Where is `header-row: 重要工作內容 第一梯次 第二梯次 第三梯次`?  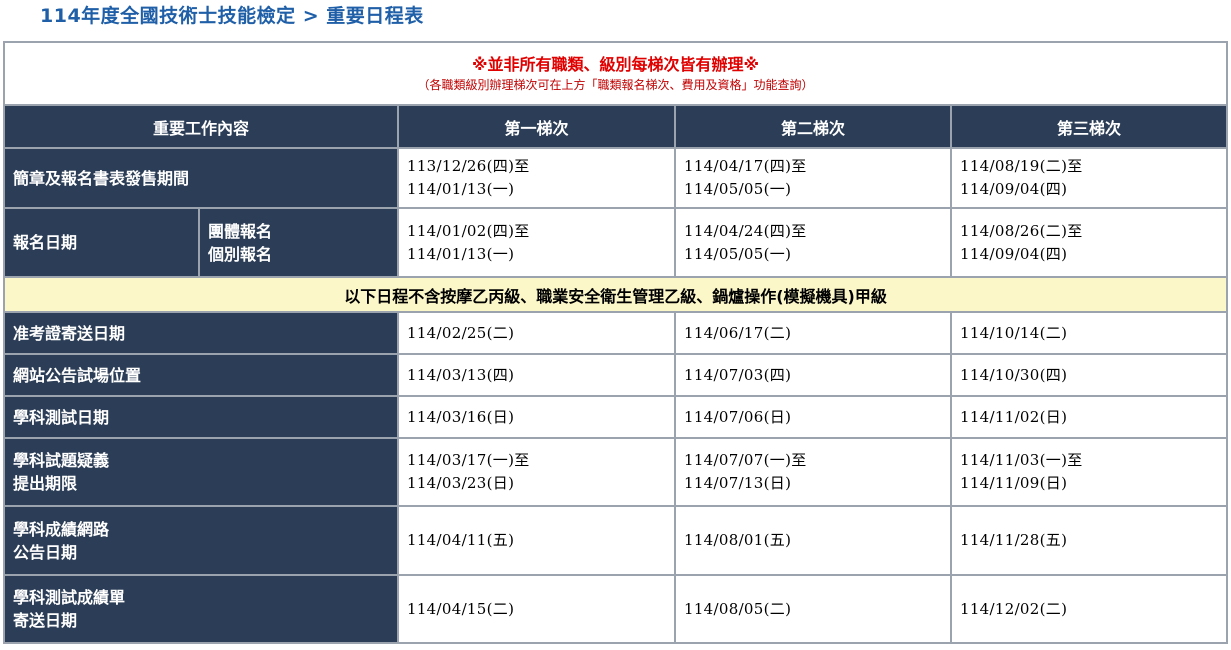 header-row: 重要工作內容 第一梯次 第二梯次 第三梯次 is located at coordinates (616, 126).